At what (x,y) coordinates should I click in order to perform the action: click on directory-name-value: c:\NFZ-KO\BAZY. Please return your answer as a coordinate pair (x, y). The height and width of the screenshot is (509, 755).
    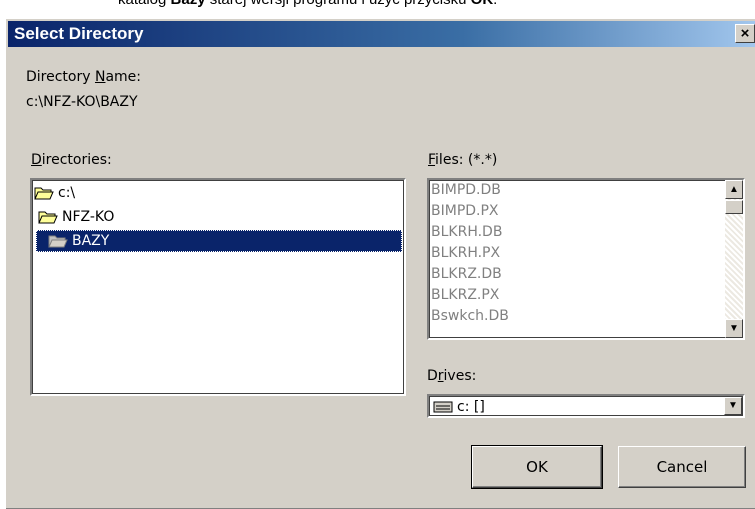
    Looking at the image, I should click on (82, 102).